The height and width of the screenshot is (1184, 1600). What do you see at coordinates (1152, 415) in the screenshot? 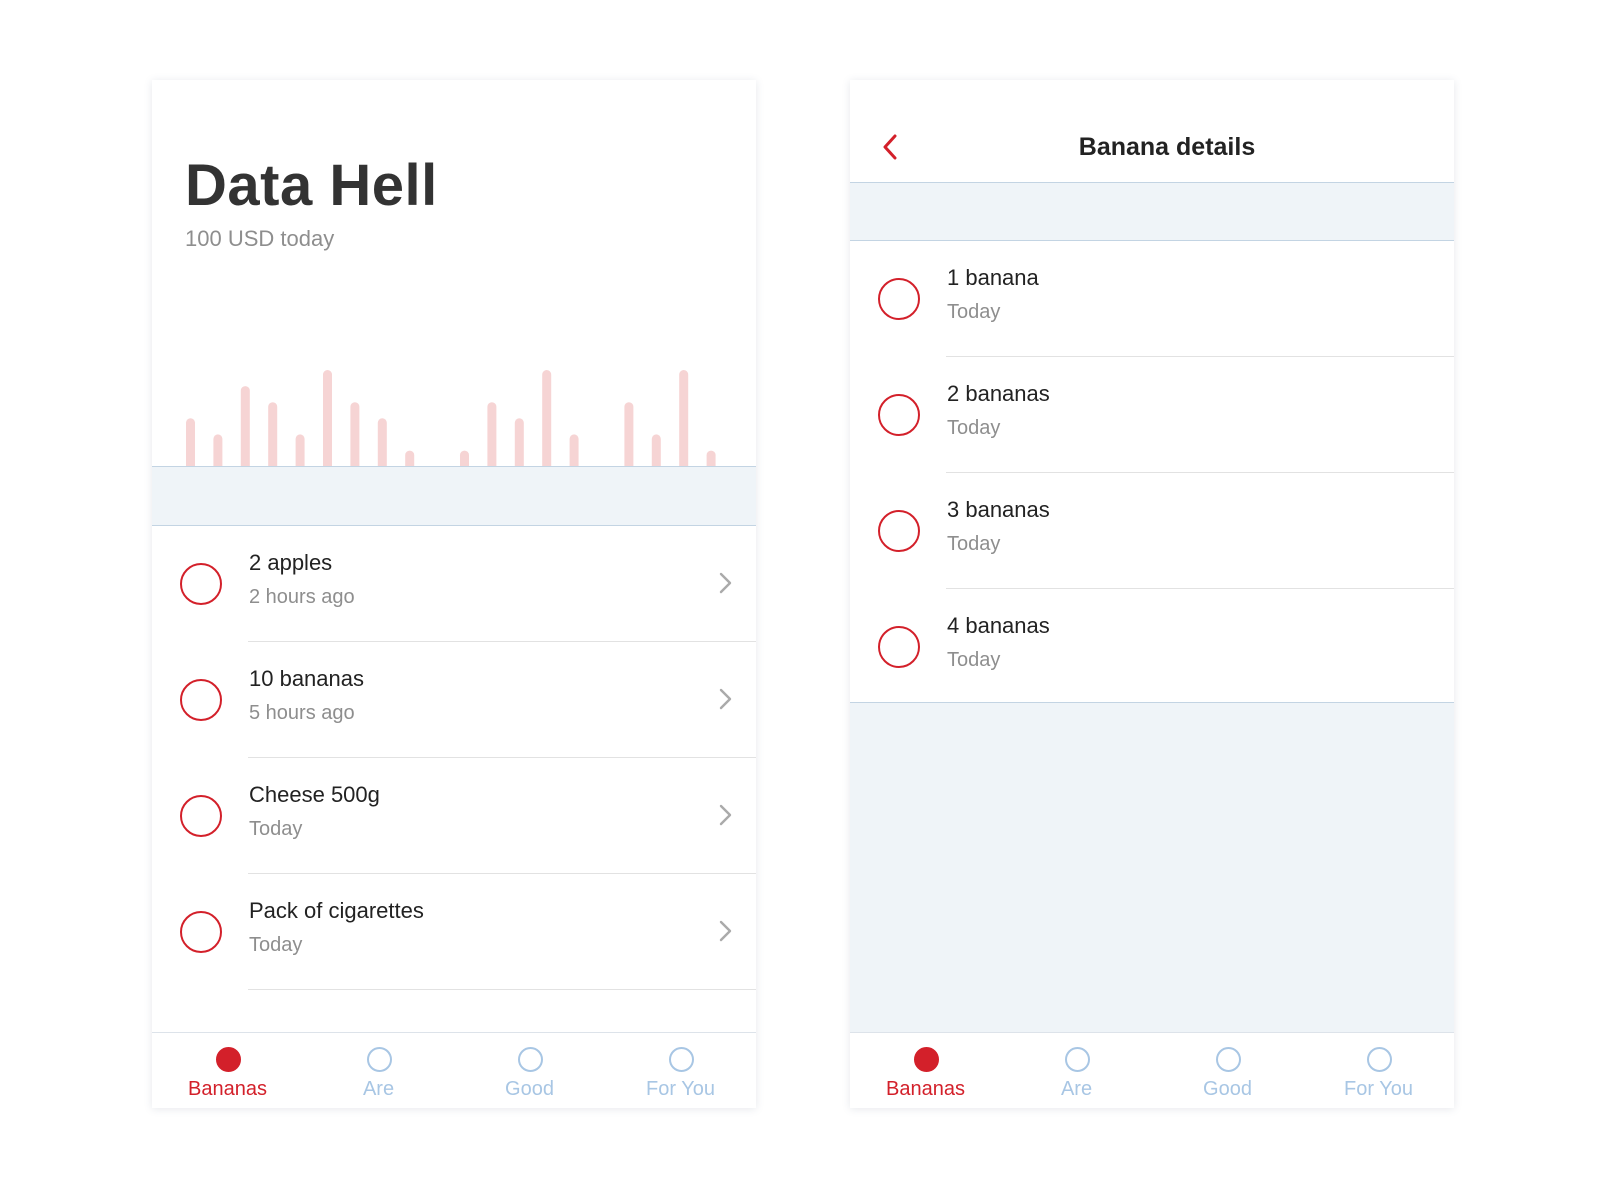
I see `list-item: 2 bananas Today` at bounding box center [1152, 415].